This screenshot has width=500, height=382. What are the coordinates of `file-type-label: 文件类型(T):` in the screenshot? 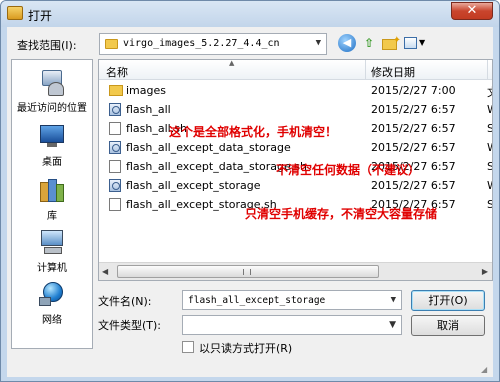 It's located at (130, 325).